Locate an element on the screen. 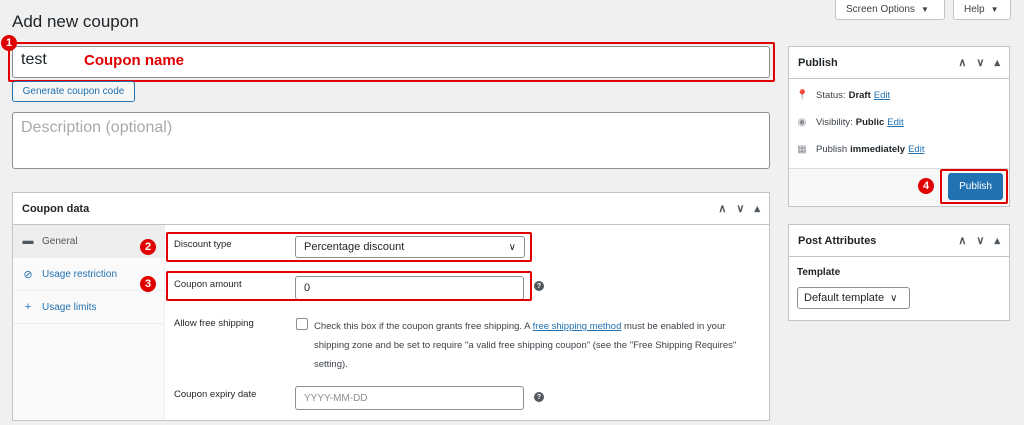 This screenshot has height=425, width=1024. generate-coupon-code-button: Generate coupon code is located at coordinates (73, 91).